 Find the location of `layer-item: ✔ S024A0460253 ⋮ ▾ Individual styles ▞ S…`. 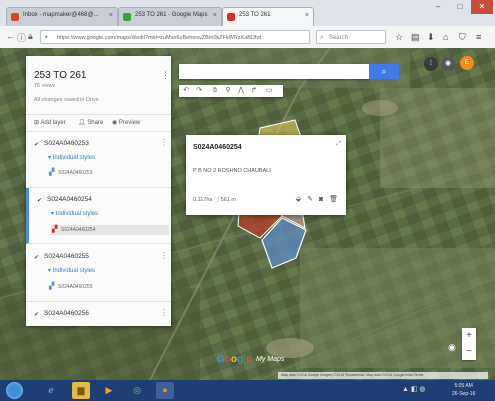

layer-item: ✔ S024A0460253 ⋮ ▾ Individual styles ▞ S… is located at coordinates (98, 160).